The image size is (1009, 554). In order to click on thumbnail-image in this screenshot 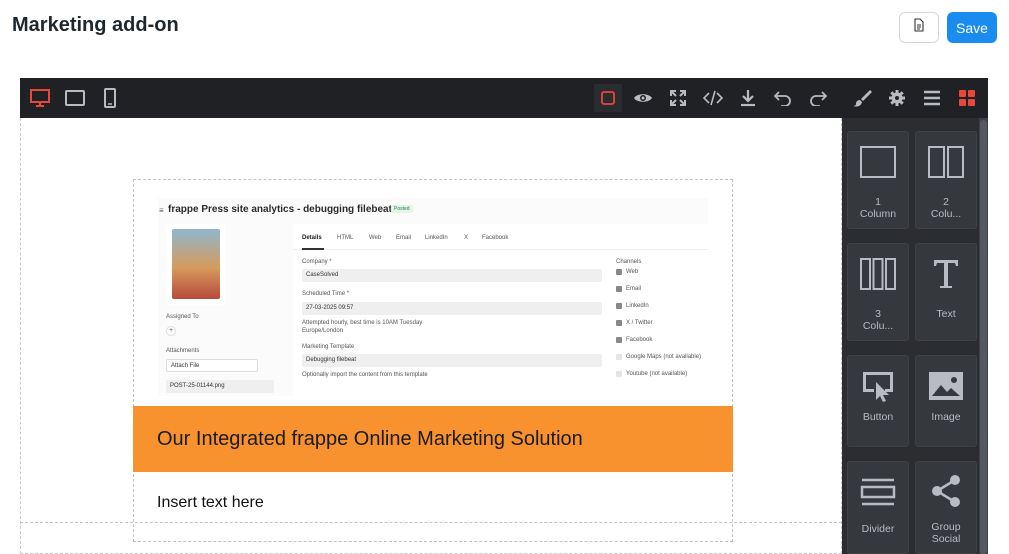, I will do `click(196, 264)`.